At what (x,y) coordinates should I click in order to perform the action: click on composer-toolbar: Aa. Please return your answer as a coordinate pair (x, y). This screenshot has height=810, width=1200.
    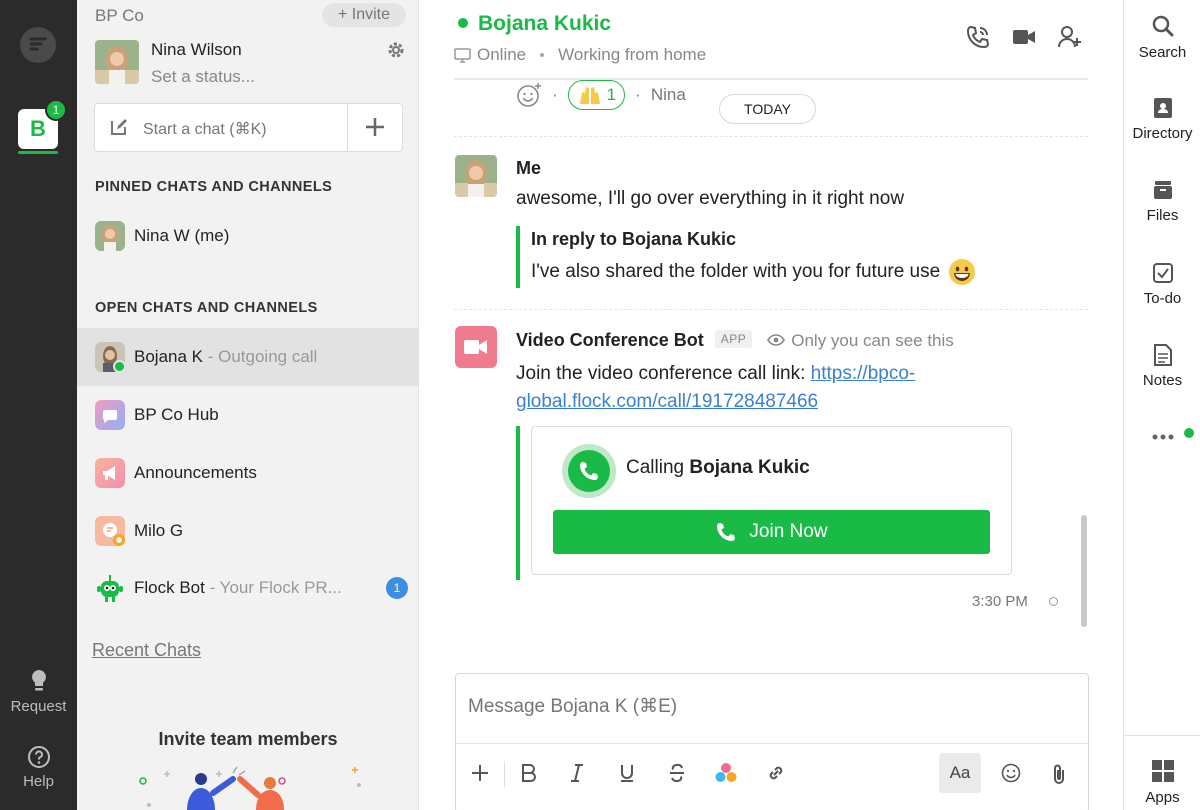
    Looking at the image, I should click on (772, 773).